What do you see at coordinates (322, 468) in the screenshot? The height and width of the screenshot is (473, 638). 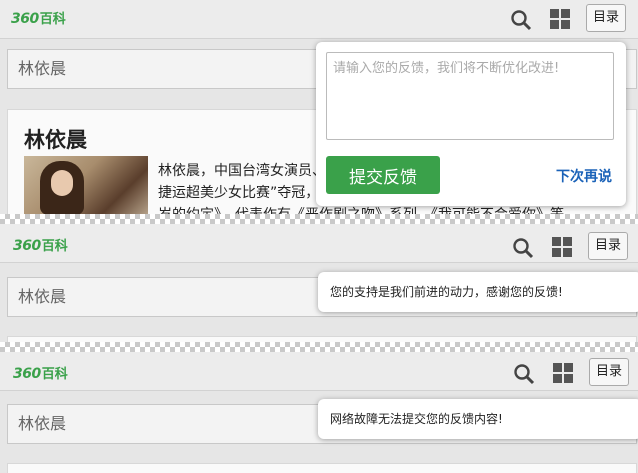 I see `article-card` at bounding box center [322, 468].